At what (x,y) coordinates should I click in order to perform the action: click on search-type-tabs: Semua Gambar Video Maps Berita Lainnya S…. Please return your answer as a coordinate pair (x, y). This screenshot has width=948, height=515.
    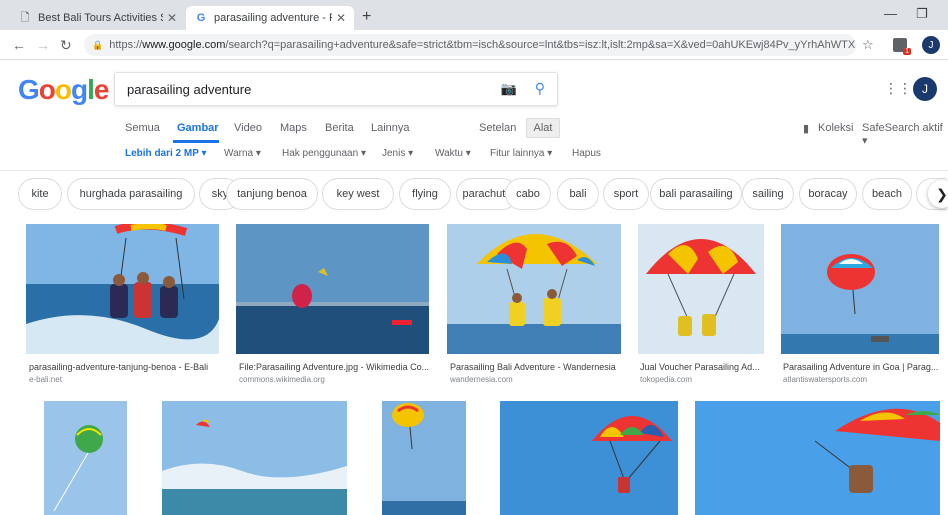
    Looking at the image, I should click on (474, 134).